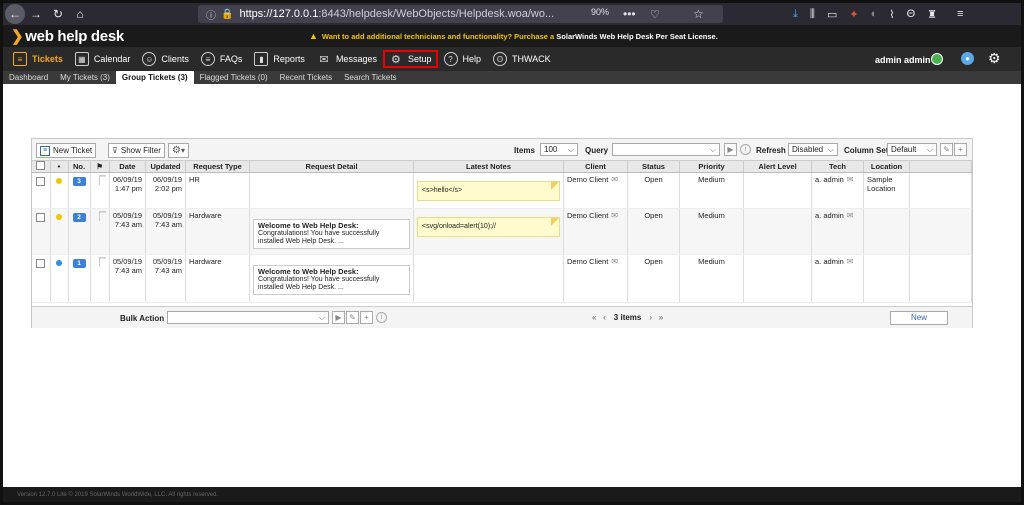 The height and width of the screenshot is (505, 1024). What do you see at coordinates (347, 59) in the screenshot?
I see `nav-messages: ✉ Messages` at bounding box center [347, 59].